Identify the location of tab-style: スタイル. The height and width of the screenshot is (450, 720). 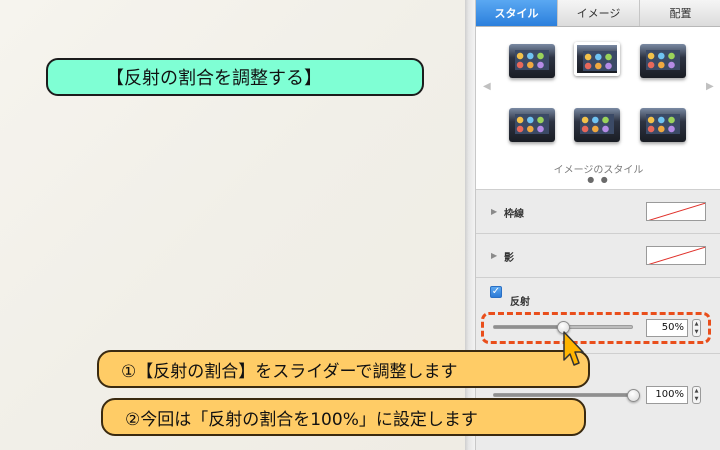
(517, 13).